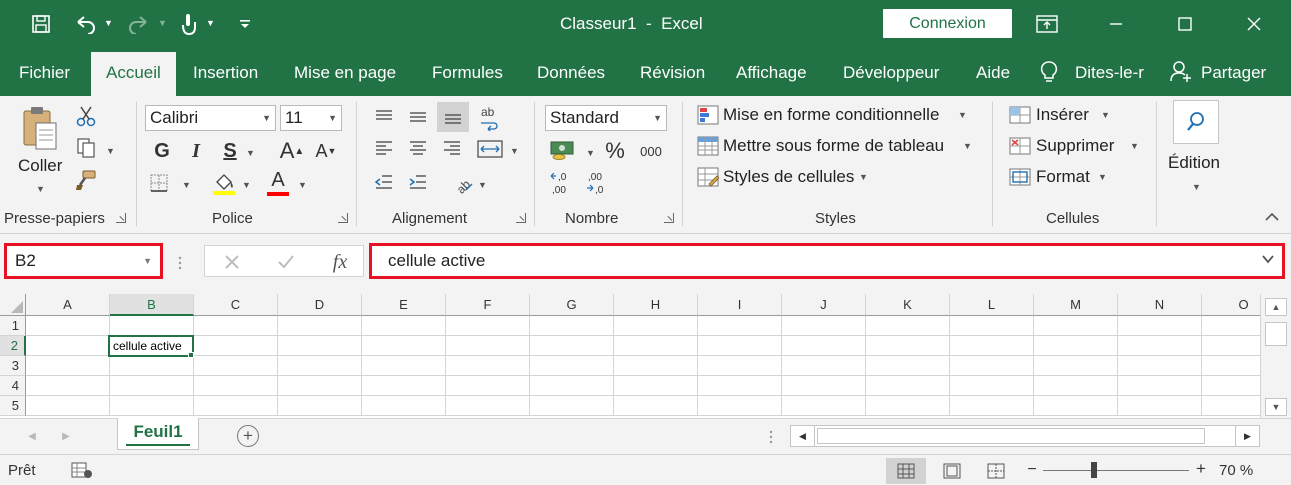  I want to click on tab-aide: Aide, so click(993, 72).